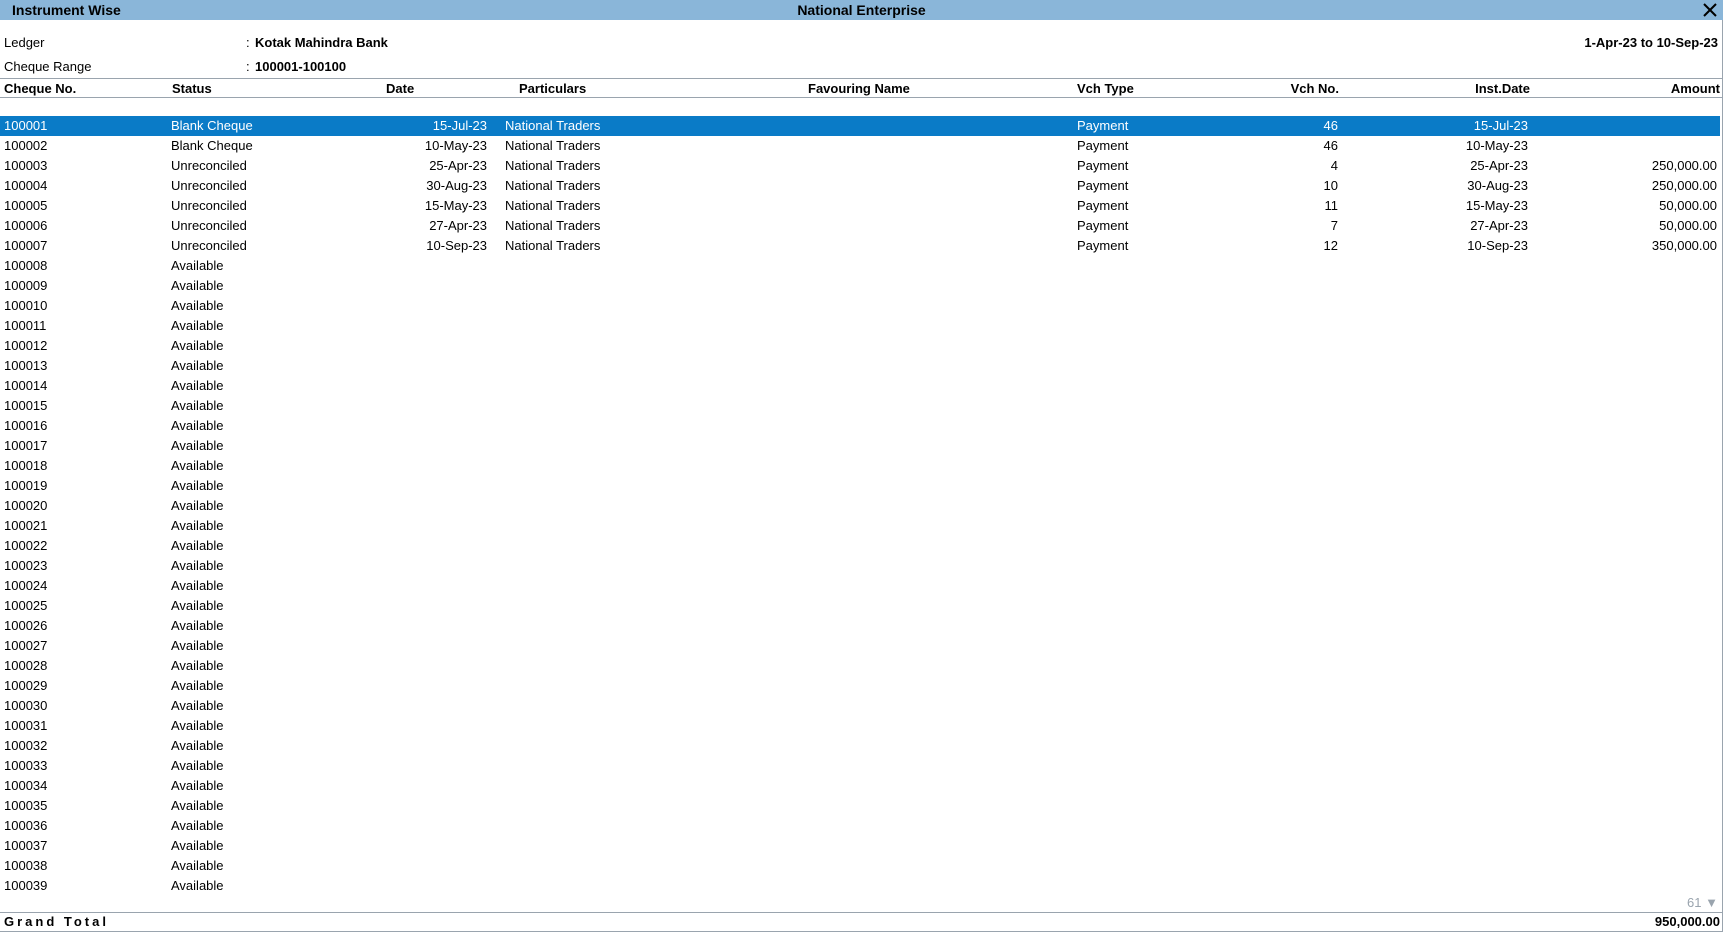 Image resolution: width=1723 pixels, height=932 pixels. Describe the element at coordinates (860, 626) in the screenshot. I see `table-row: 100026 Available` at that location.